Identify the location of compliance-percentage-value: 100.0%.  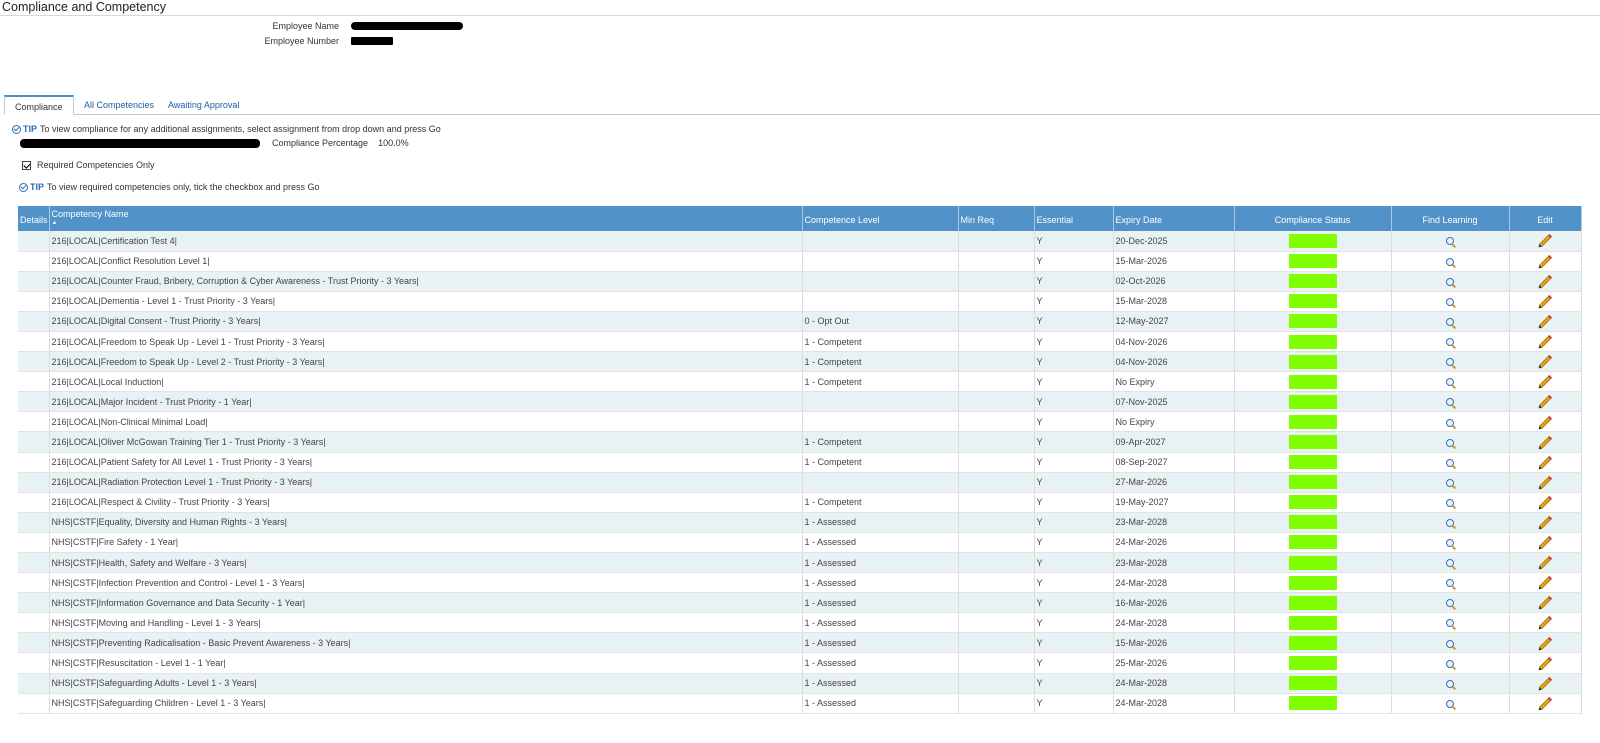
(393, 143).